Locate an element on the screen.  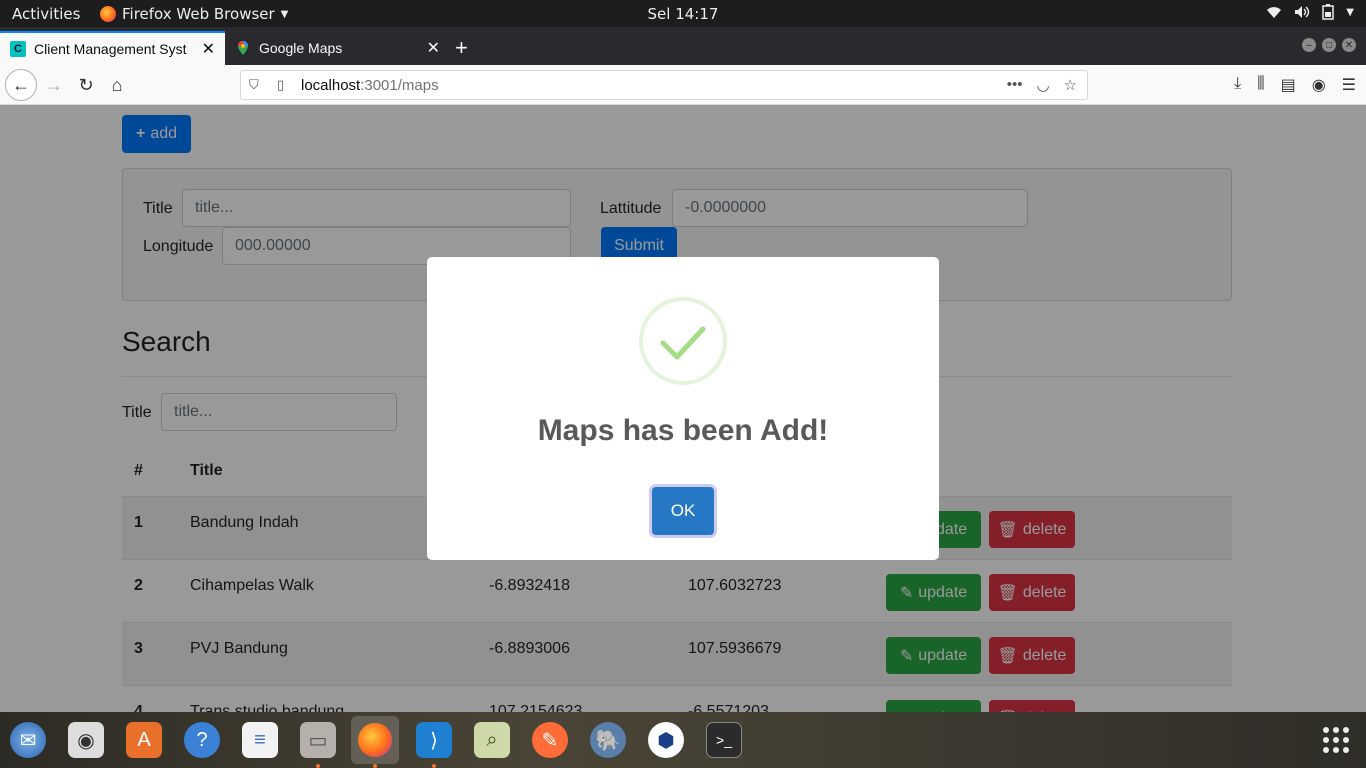
volume-icon is located at coordinates (1302, 12).